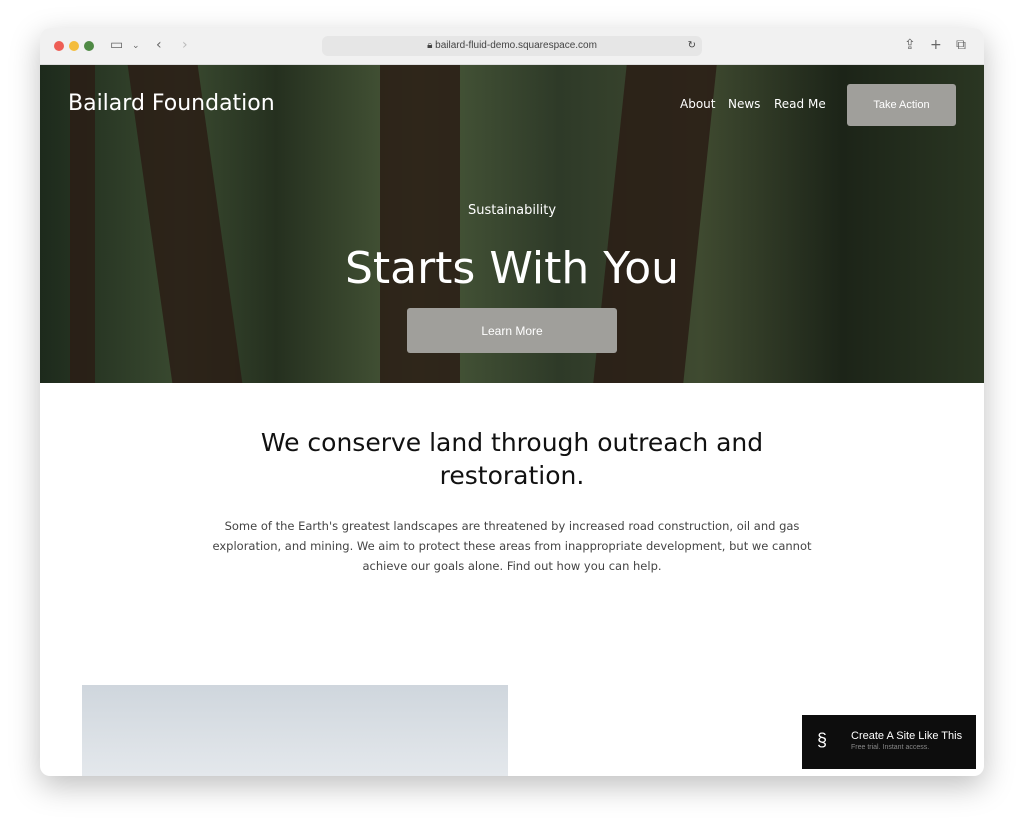 The height and width of the screenshot is (830, 1024). What do you see at coordinates (800, 104) in the screenshot?
I see `nav-read-me: Read Me` at bounding box center [800, 104].